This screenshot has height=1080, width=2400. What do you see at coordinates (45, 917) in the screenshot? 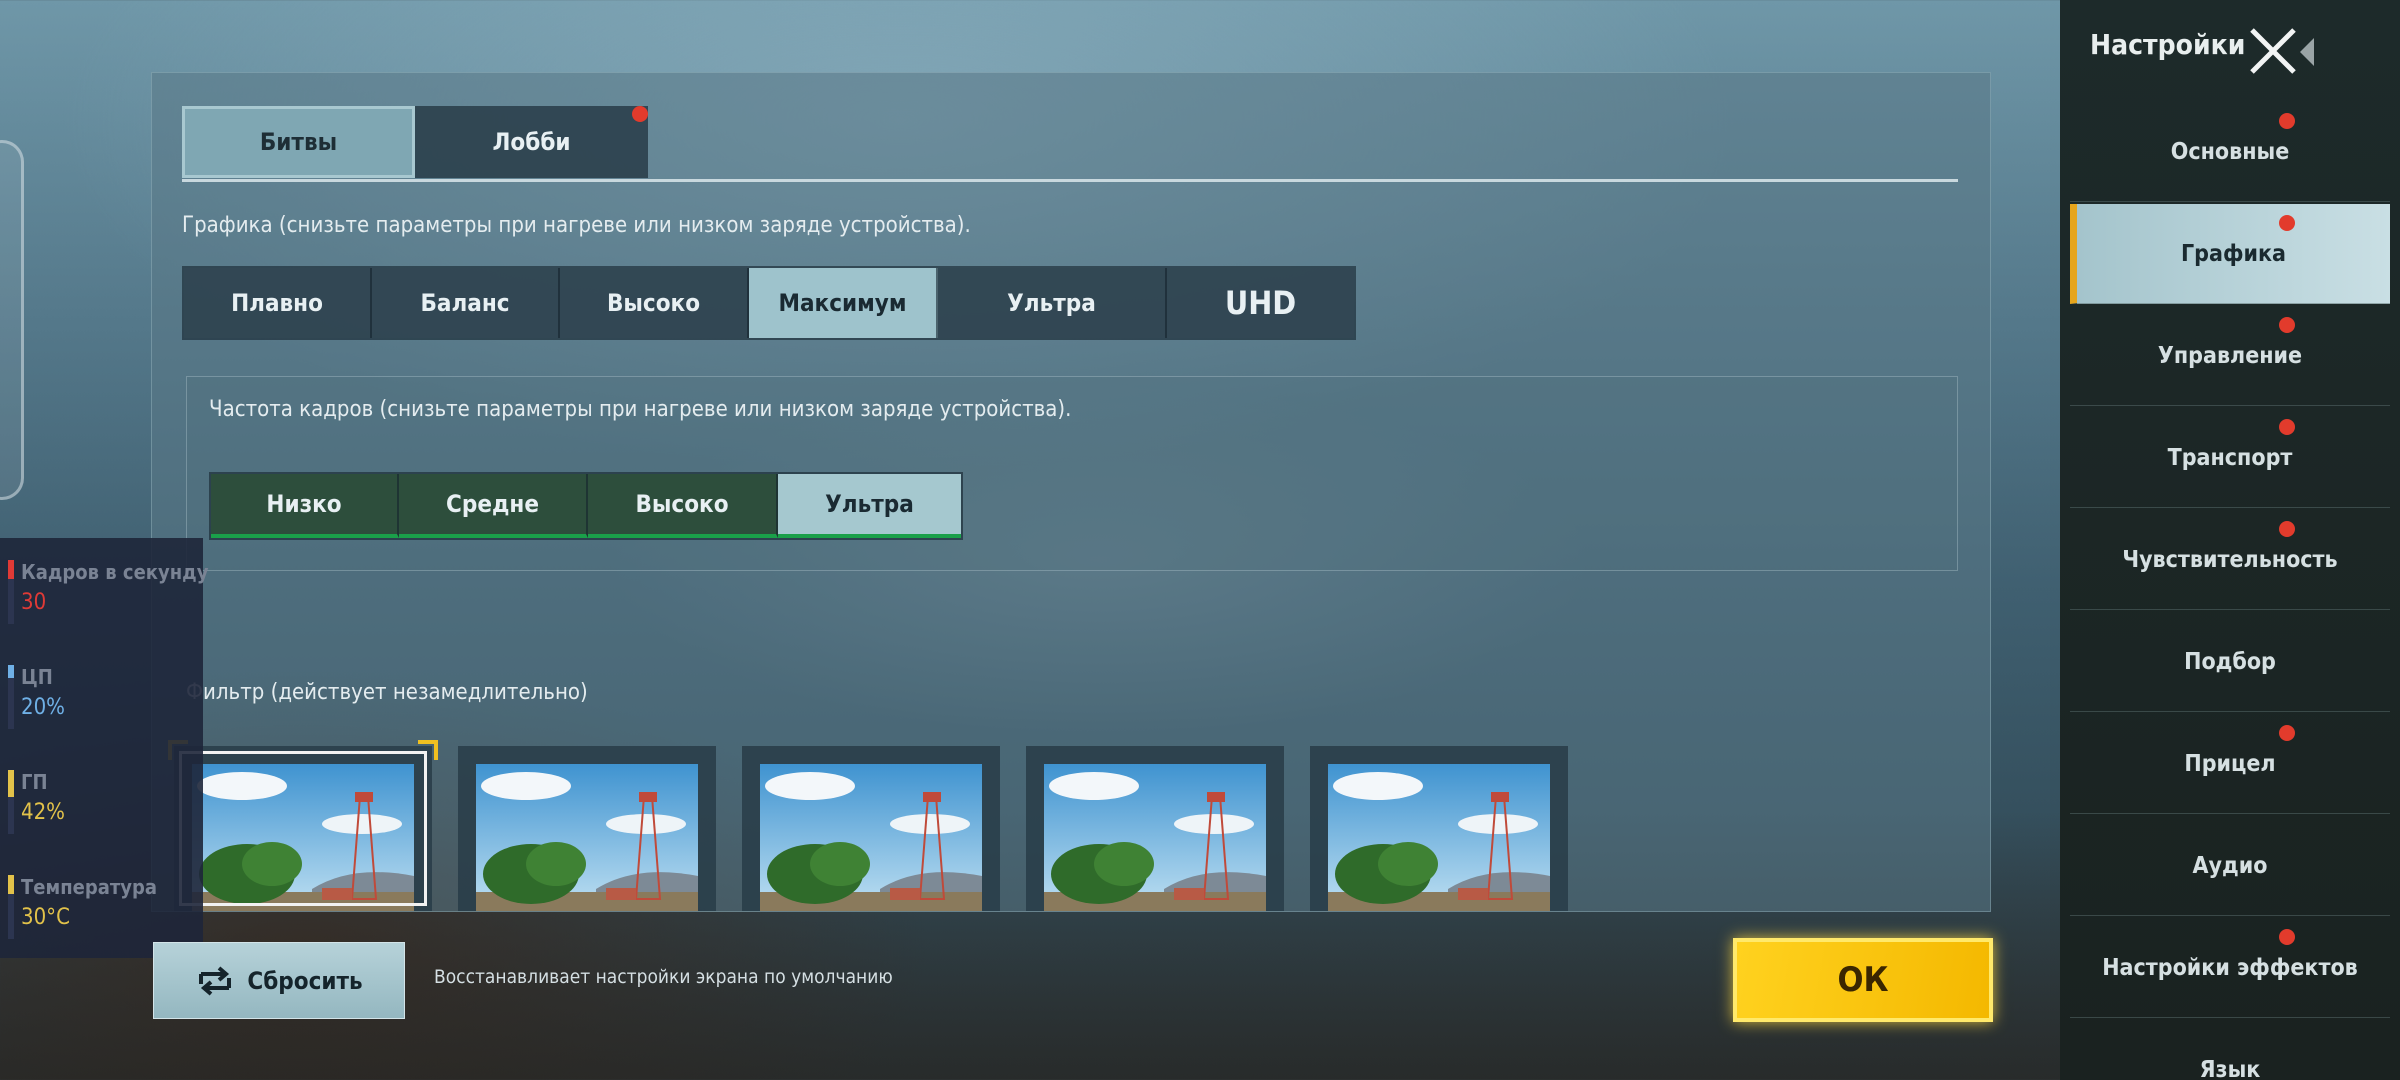
I see `perf-value: 30°C` at bounding box center [45, 917].